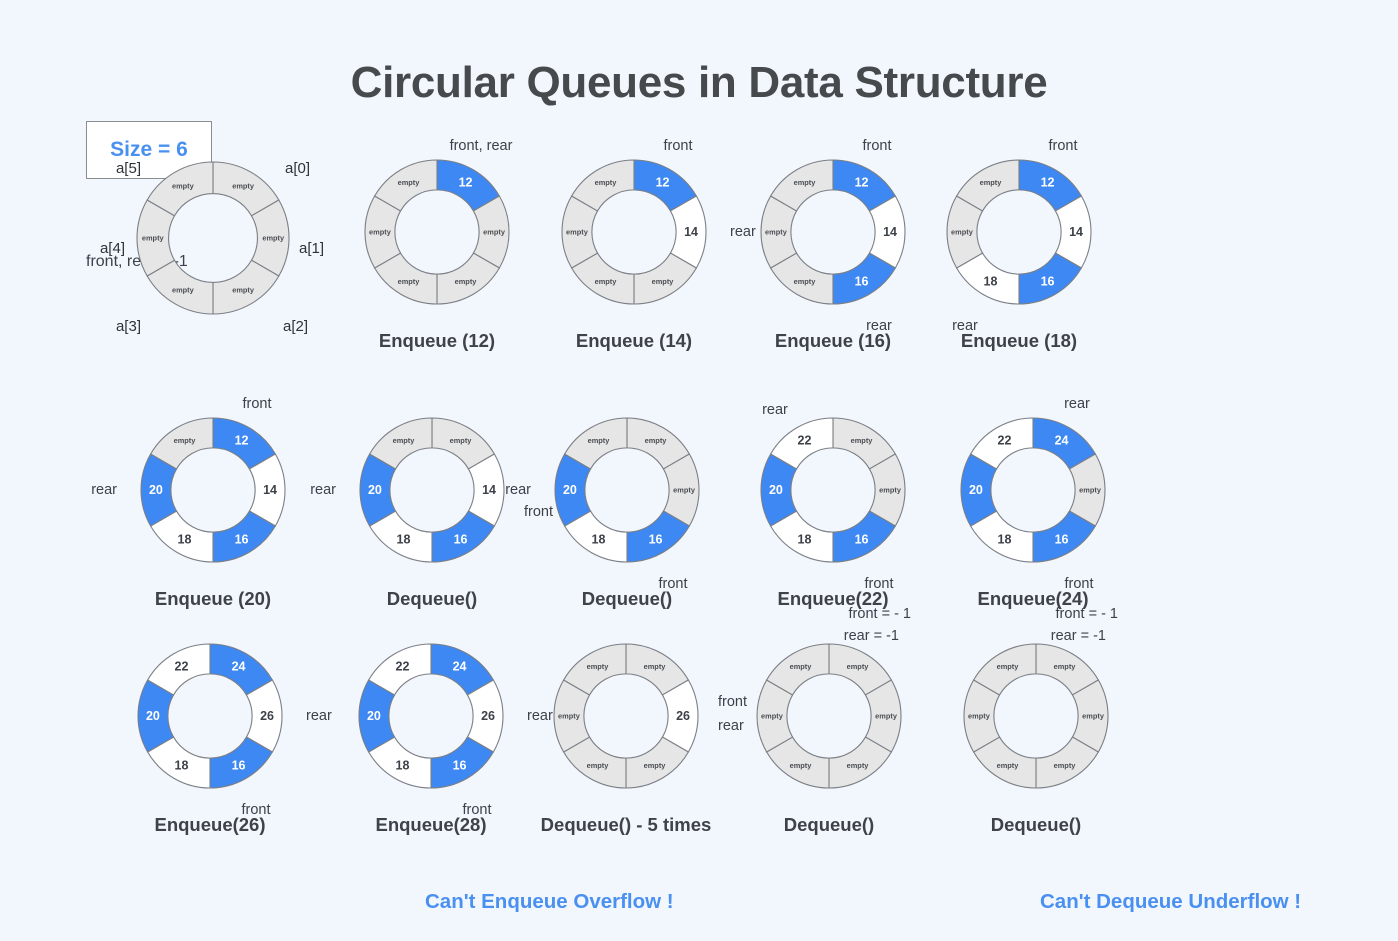 Image resolution: width=1398 pixels, height=941 pixels. Describe the element at coordinates (1033, 598) in the screenshot. I see `step-caption: Enqueue(24)` at that location.